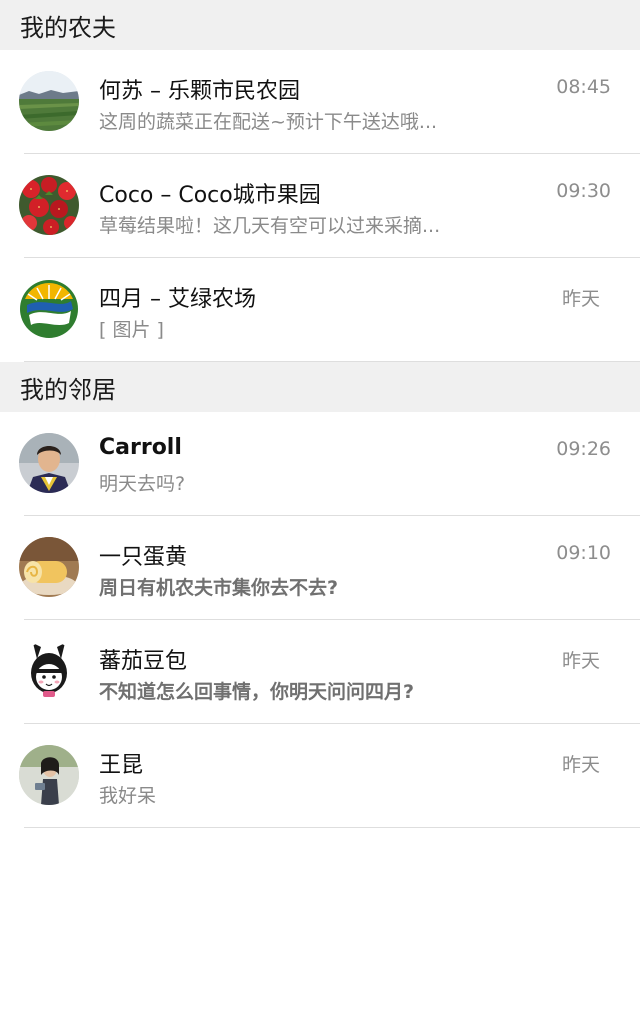 This screenshot has width=640, height=1030. What do you see at coordinates (199, 91) in the screenshot?
I see `chat-name: 何苏 – 乐颗市民农园` at bounding box center [199, 91].